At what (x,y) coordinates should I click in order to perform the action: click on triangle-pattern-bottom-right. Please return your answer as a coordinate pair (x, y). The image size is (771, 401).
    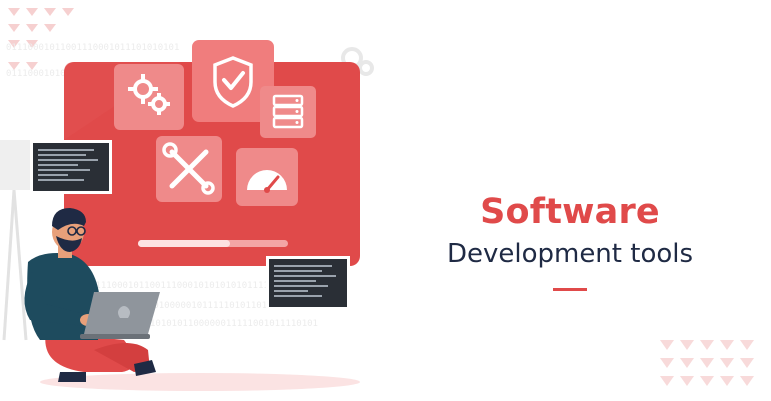
    Looking at the image, I should click on (707, 363).